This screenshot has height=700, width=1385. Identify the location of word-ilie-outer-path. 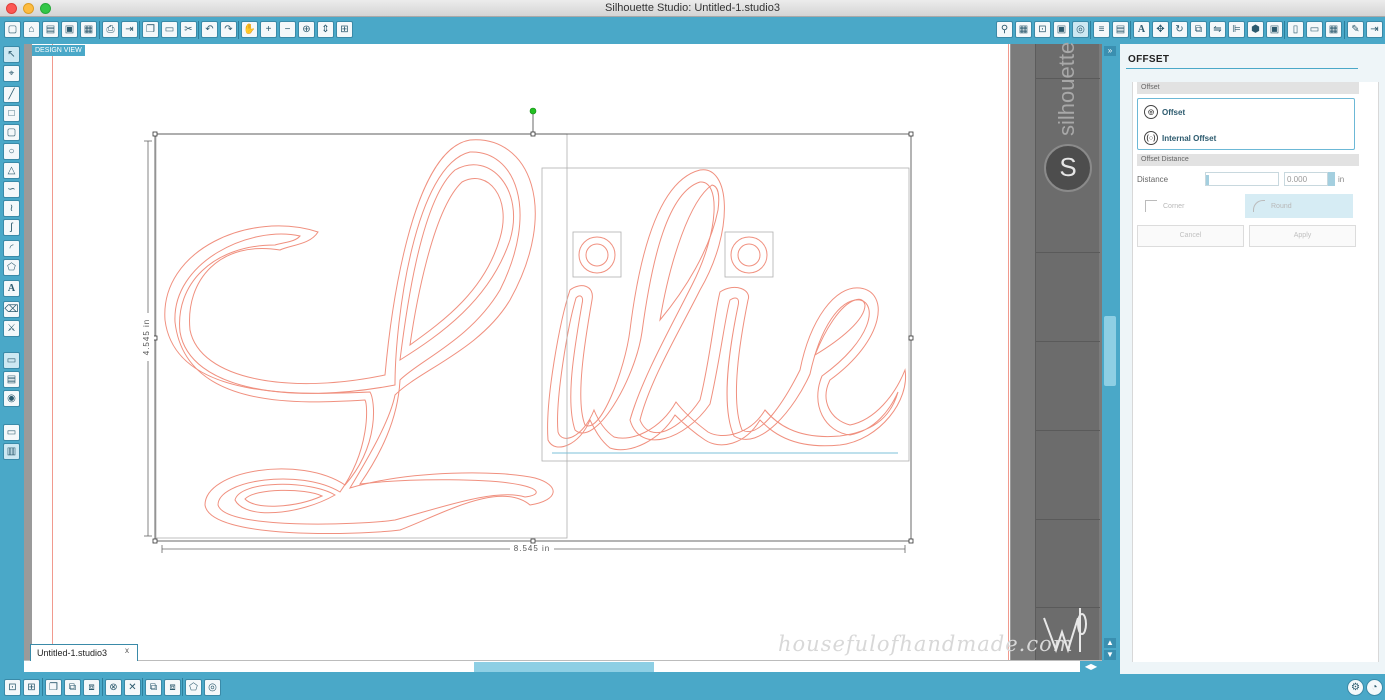
(727, 310).